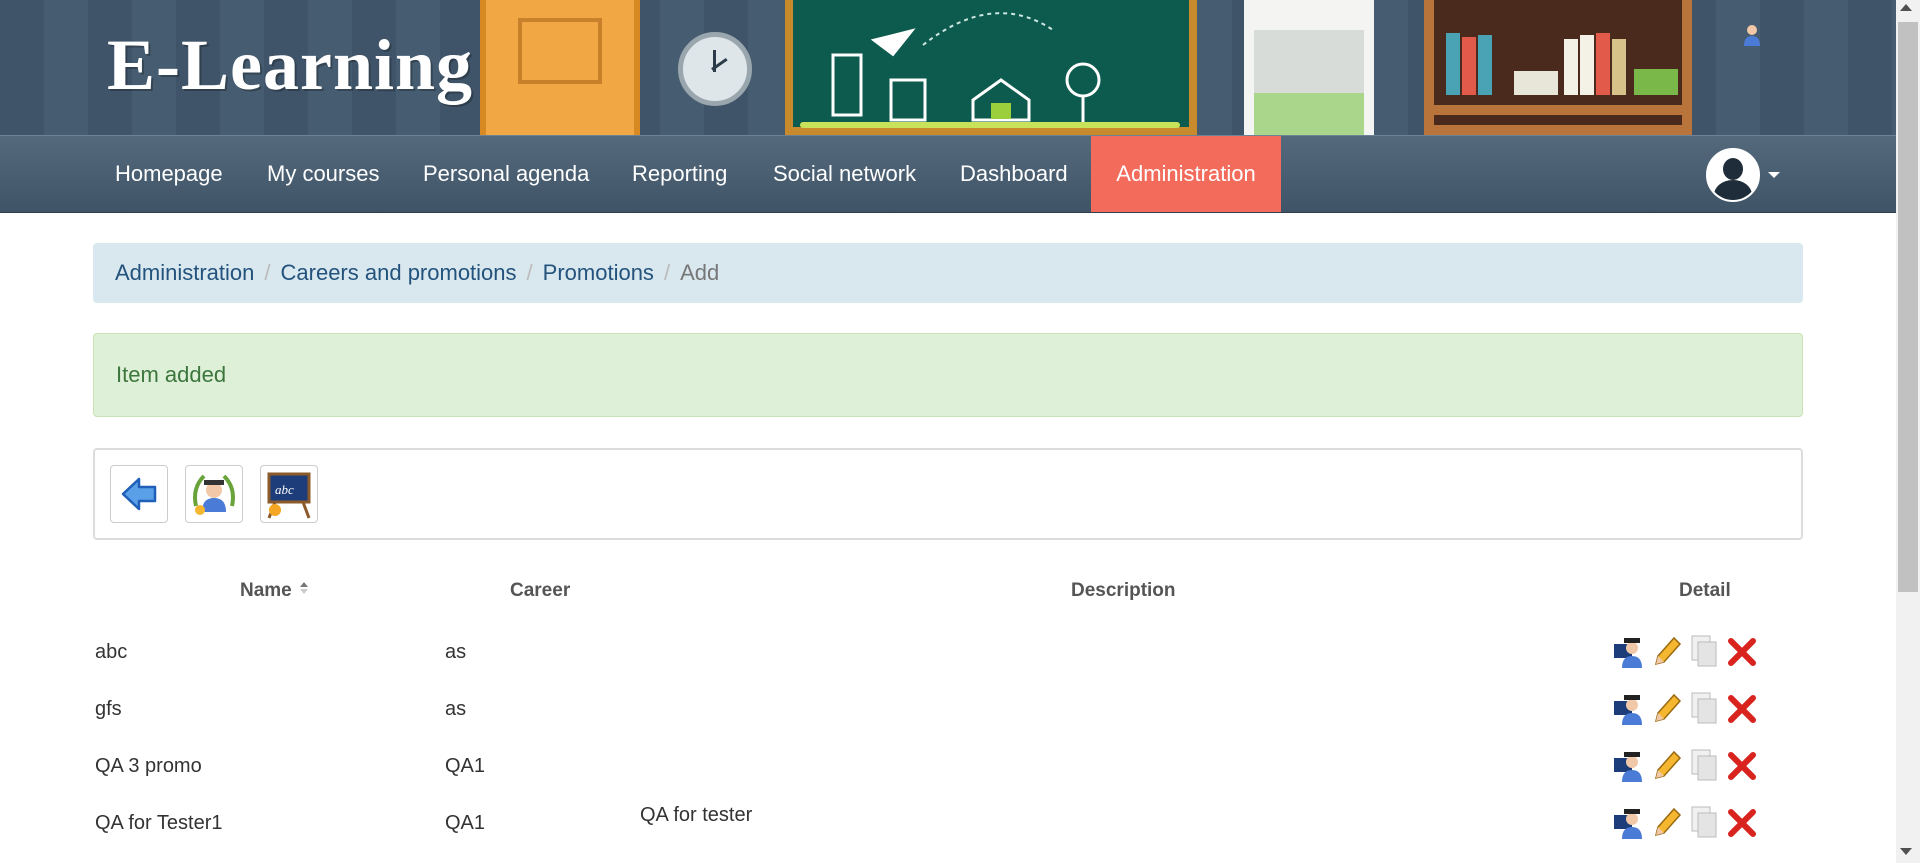 Image resolution: width=1920 pixels, height=863 pixels. I want to click on user-icon, so click(1752, 35).